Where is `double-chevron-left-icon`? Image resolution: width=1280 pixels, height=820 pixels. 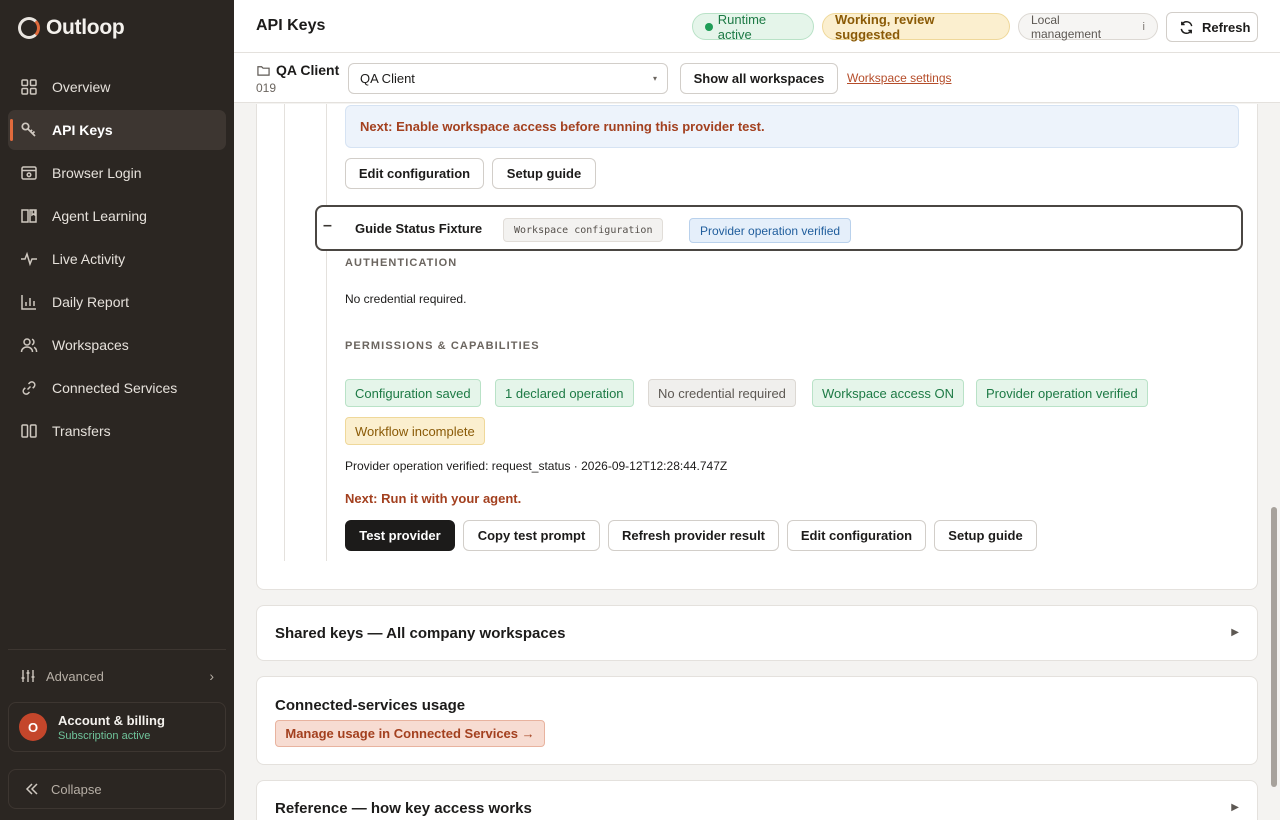 double-chevron-left-icon is located at coordinates (32, 789).